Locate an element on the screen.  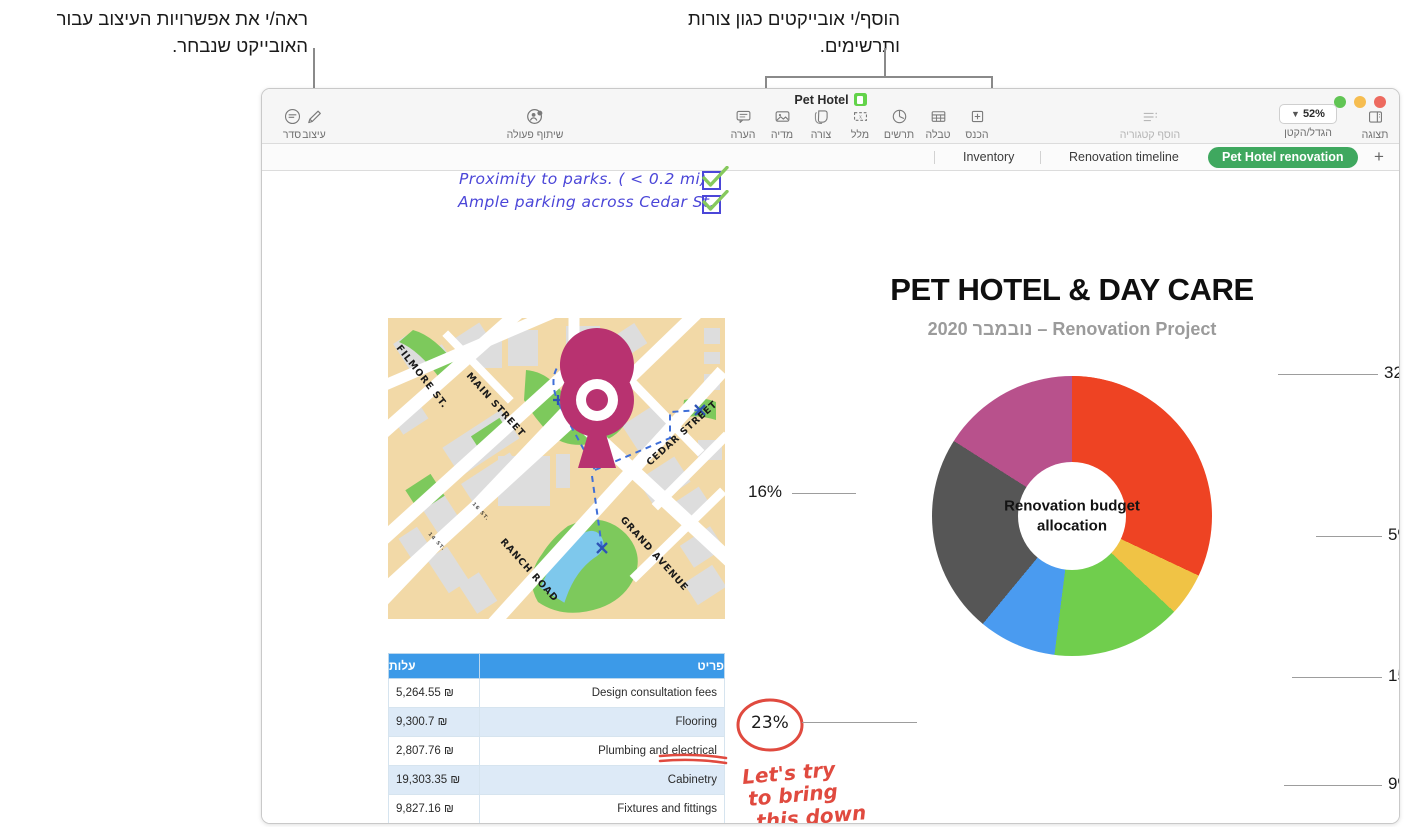
callout-insert-objects: הוסף/י אובייקטים כגון צורות ותרשימים. is located at coordinates (794, 32).